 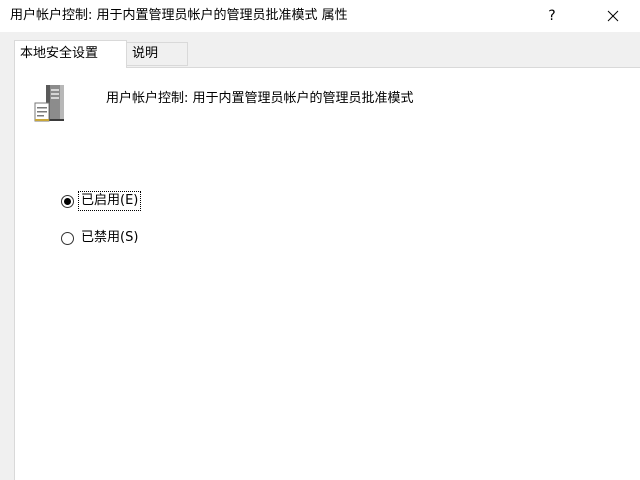 I want to click on radio-enabled-label: 已启用(E), so click(x=109, y=201).